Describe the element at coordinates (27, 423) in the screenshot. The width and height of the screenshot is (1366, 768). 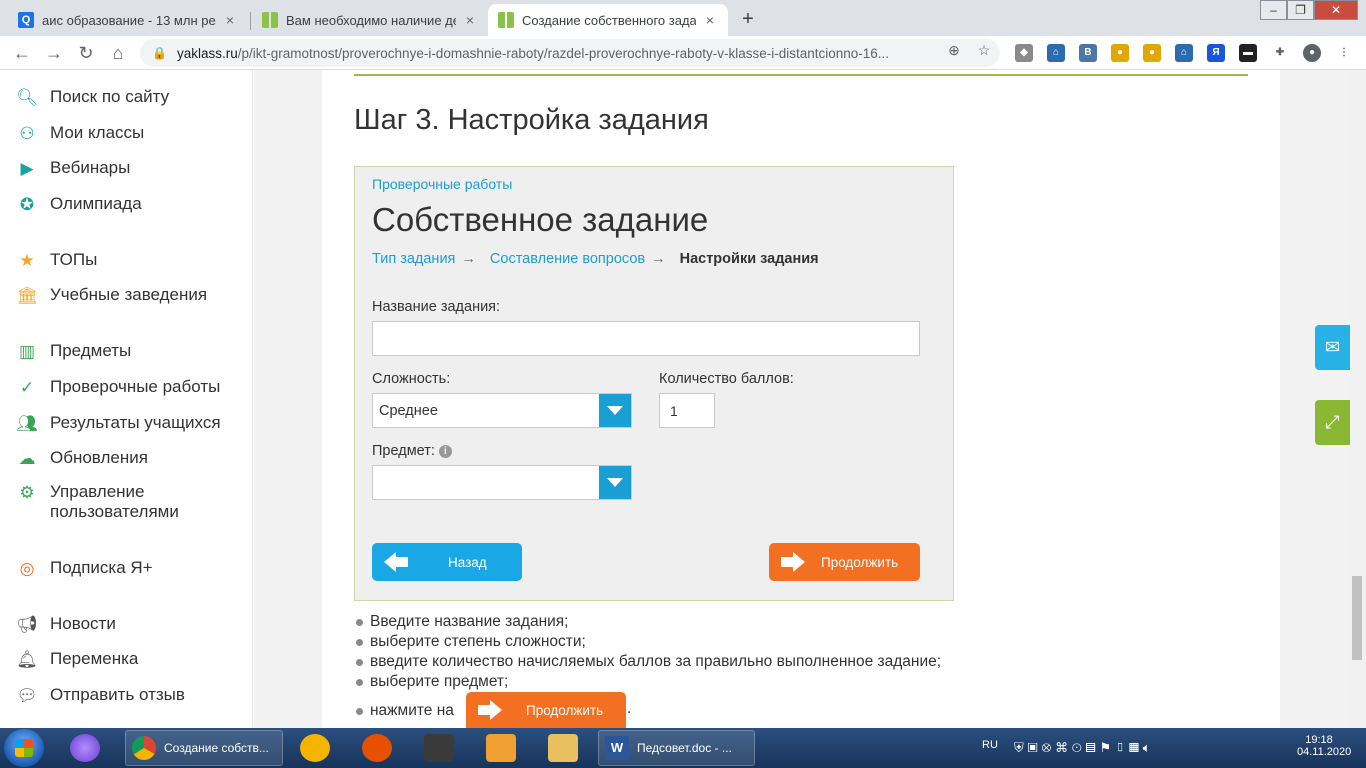
I see `users-icon: 👥︎` at that location.